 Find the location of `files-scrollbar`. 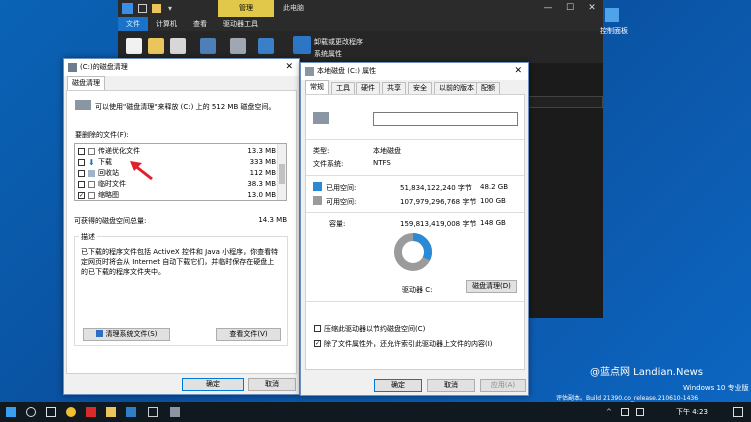

files-scrollbar is located at coordinates (281, 172).